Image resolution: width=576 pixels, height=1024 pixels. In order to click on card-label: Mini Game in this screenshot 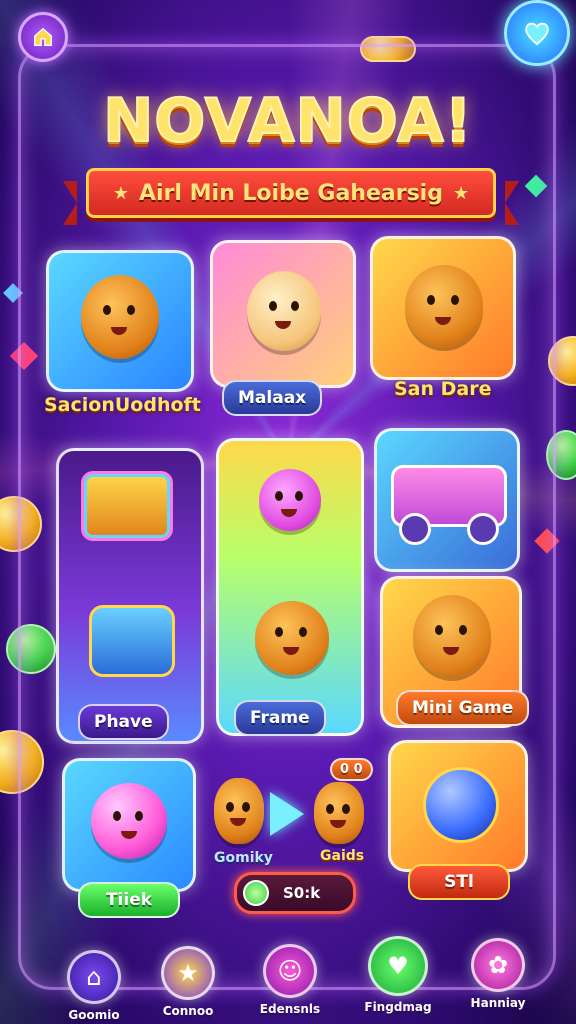, I will do `click(463, 708)`.